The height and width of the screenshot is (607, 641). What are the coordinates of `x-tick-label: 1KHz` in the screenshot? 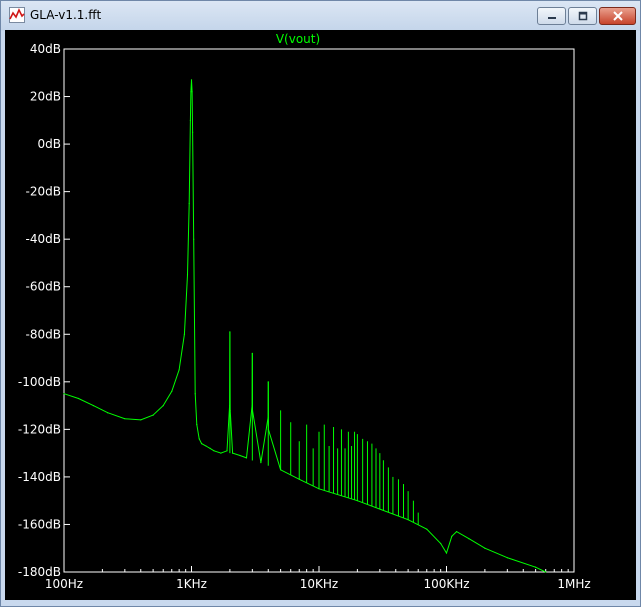 It's located at (191, 584).